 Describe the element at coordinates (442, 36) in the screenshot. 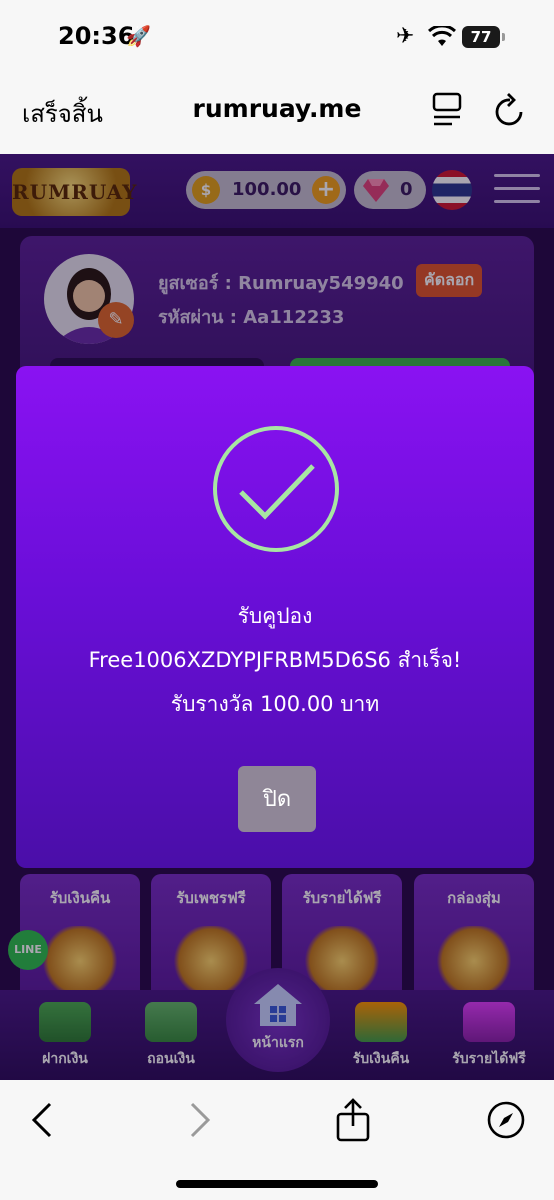

I see `wifi-icon` at that location.